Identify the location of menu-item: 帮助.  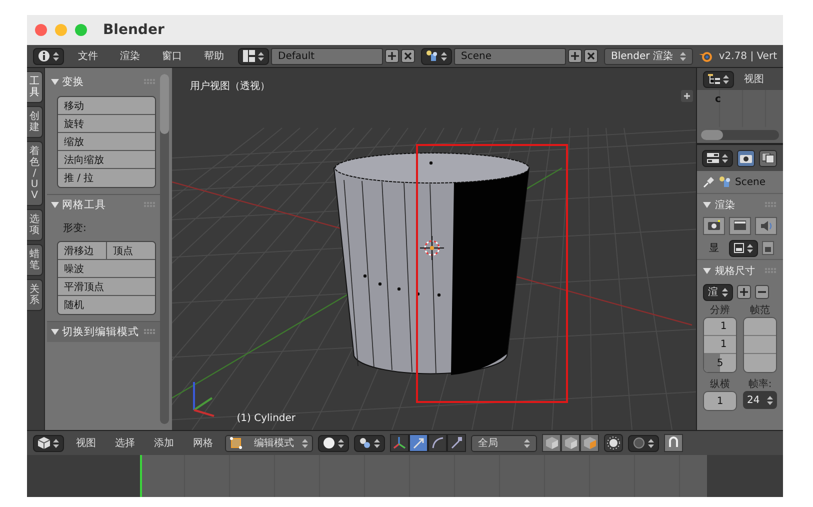
(214, 56).